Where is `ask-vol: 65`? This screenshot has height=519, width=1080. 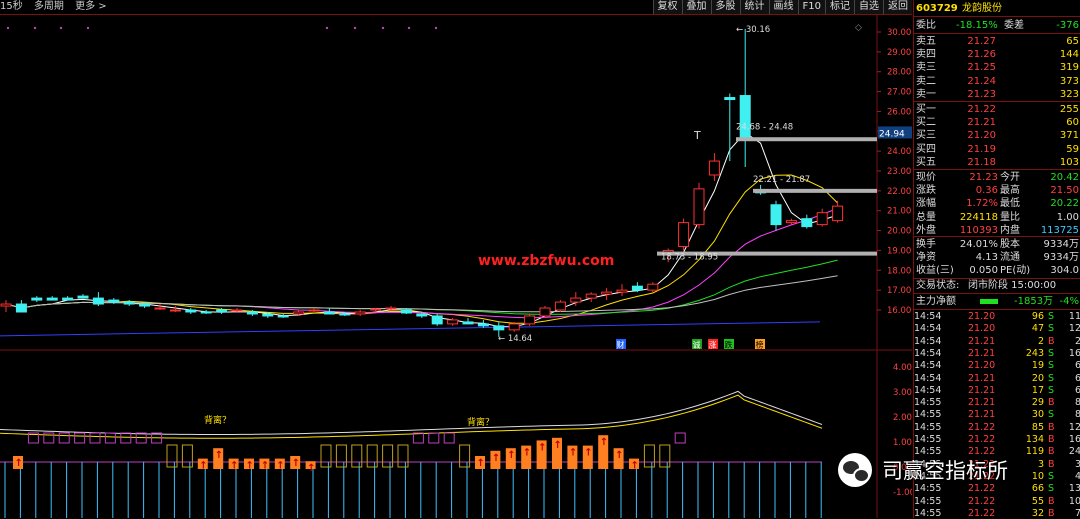
ask-vol: 65 is located at coordinates (1072, 41).